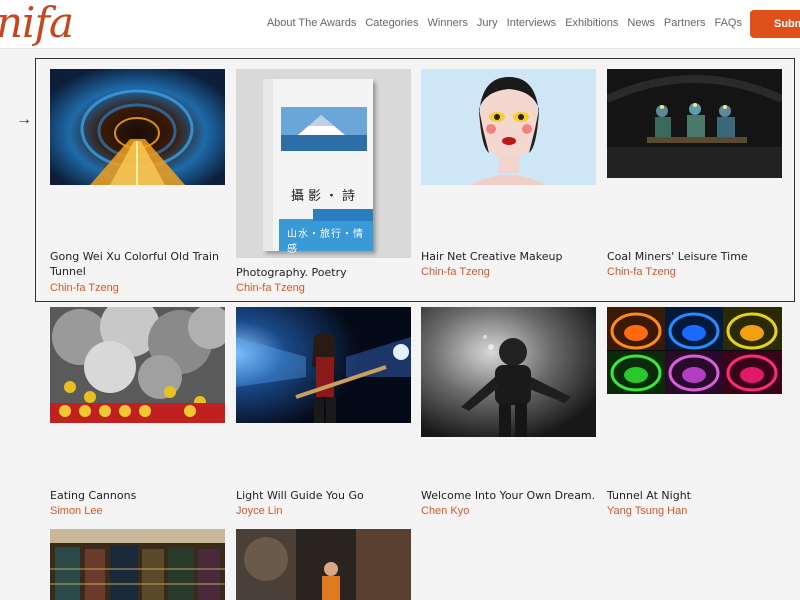 This screenshot has height=600, width=800. Describe the element at coordinates (641, 23) in the screenshot. I see `nav-news: News` at that location.